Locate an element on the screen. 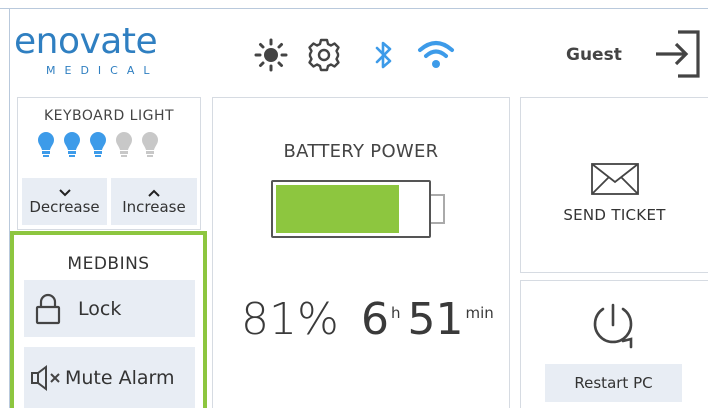  speaker-mute-icon is located at coordinates (45, 377).